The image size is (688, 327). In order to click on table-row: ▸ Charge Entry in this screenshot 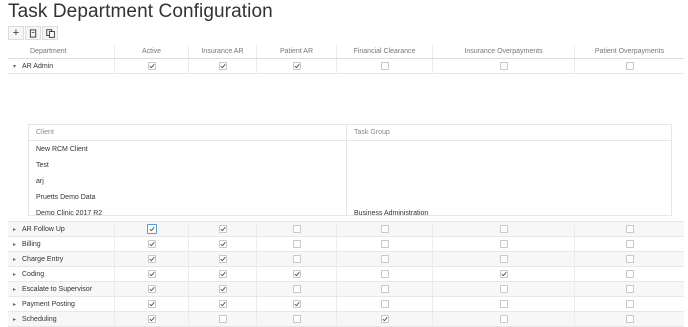, I will do `click(346, 259)`.